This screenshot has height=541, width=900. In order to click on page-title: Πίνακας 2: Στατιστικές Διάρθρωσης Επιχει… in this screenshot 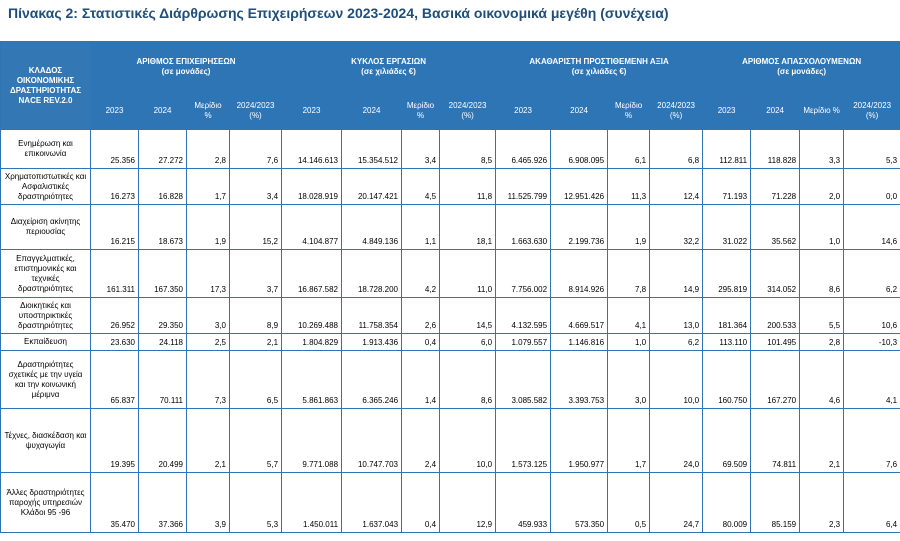, I will do `click(338, 13)`.